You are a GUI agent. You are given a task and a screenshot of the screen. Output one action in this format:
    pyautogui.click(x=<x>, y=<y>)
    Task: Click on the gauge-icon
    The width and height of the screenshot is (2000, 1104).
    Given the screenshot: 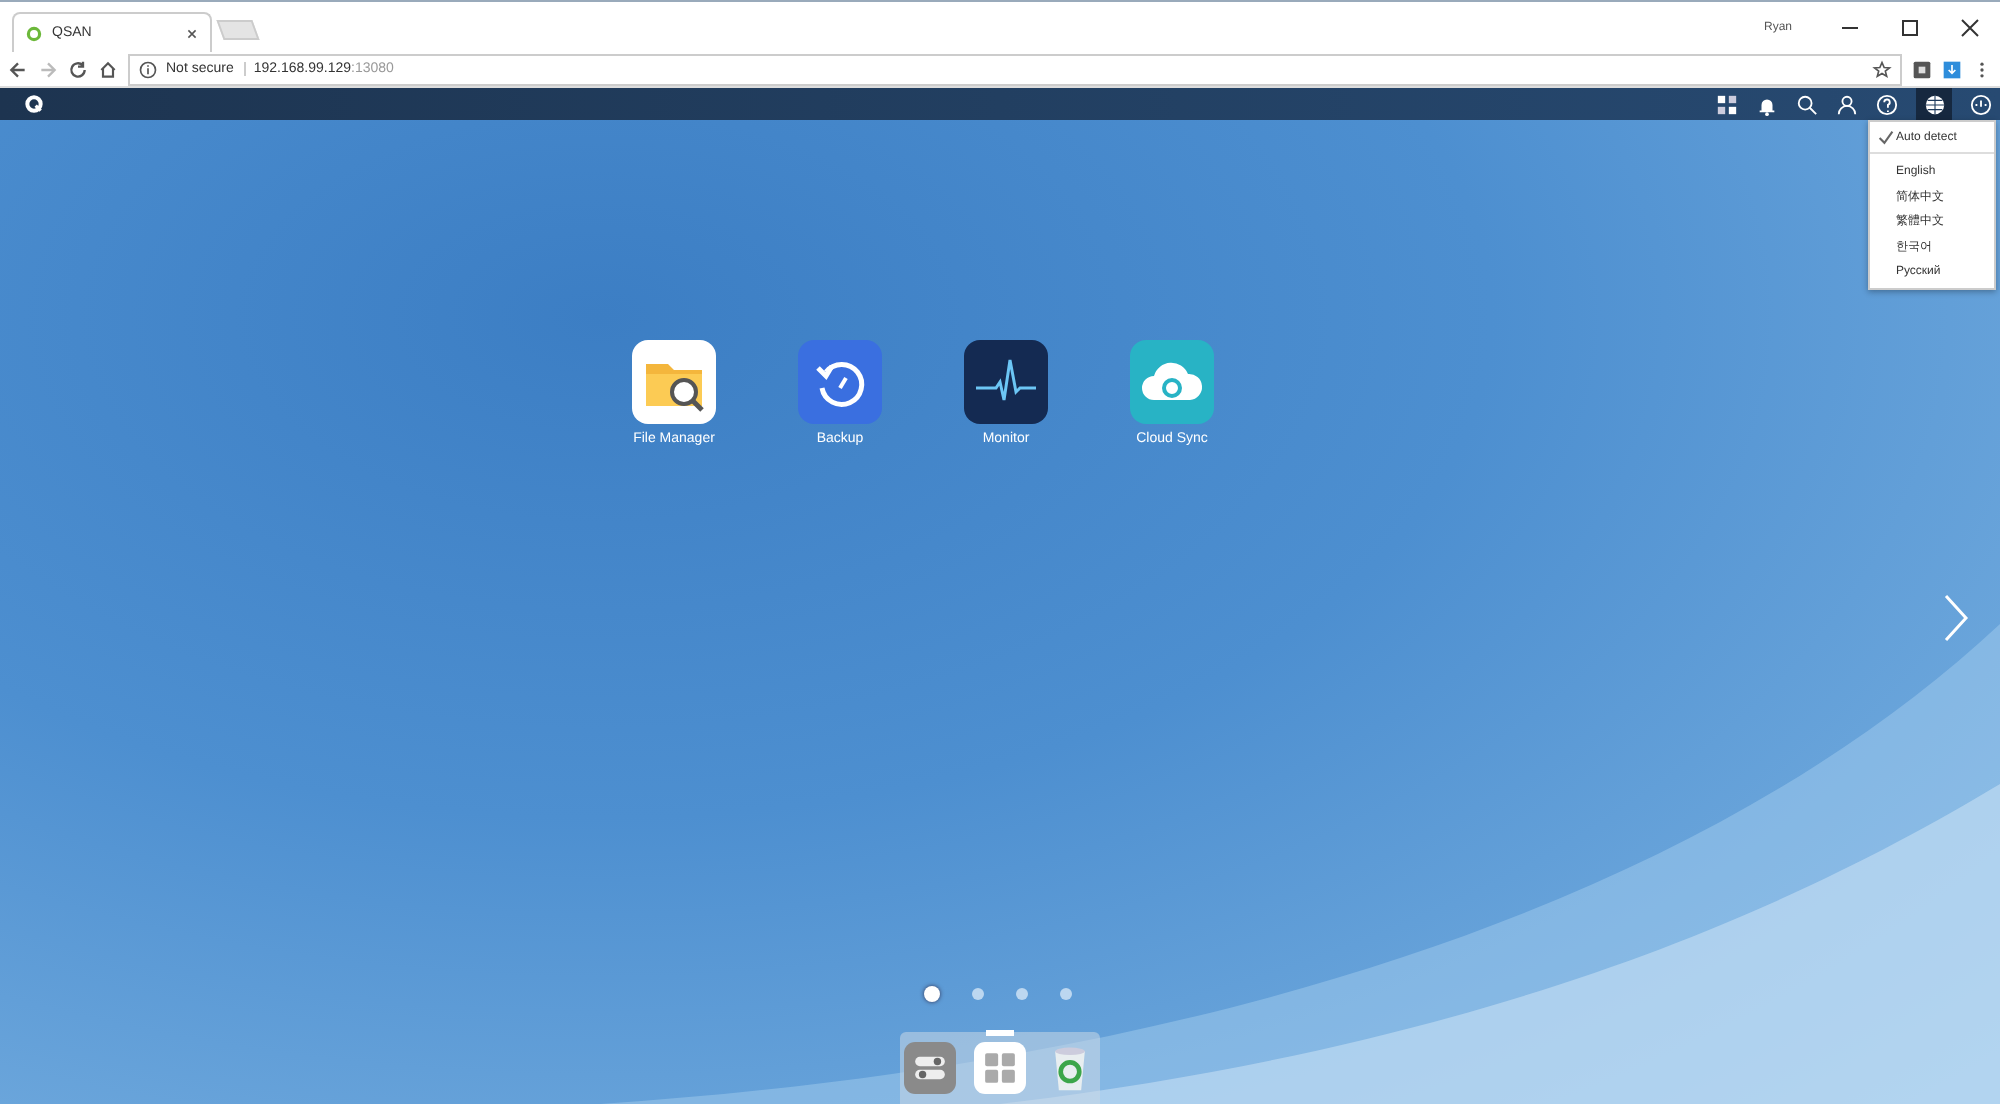 What is the action you would take?
    pyautogui.click(x=1981, y=104)
    